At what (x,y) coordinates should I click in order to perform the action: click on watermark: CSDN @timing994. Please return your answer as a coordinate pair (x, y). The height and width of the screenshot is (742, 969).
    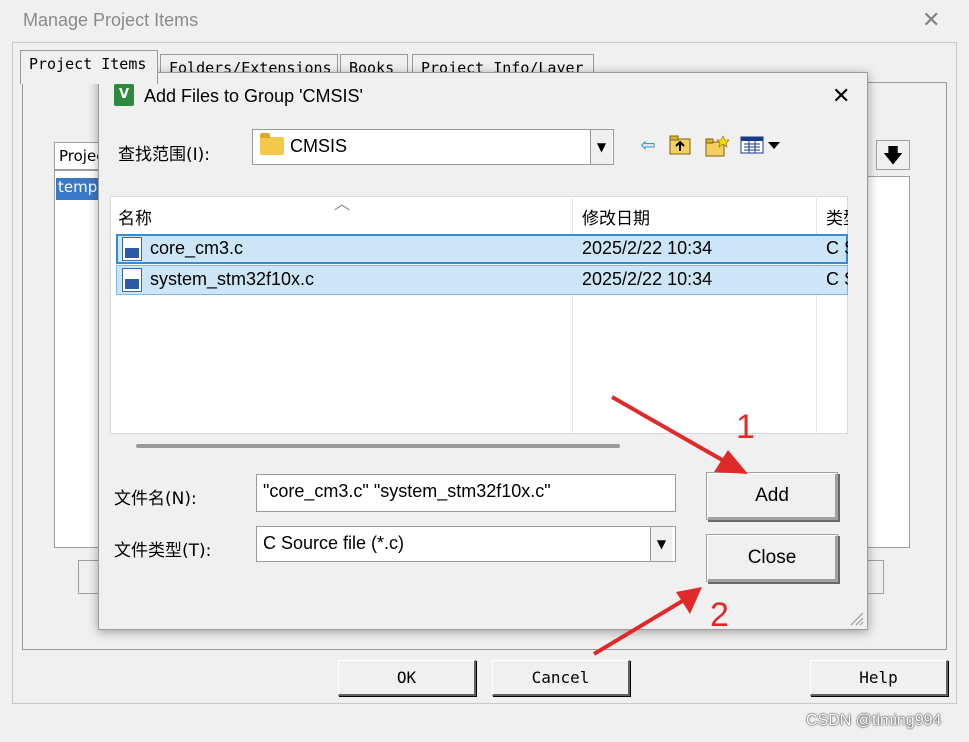
    Looking at the image, I should click on (874, 720).